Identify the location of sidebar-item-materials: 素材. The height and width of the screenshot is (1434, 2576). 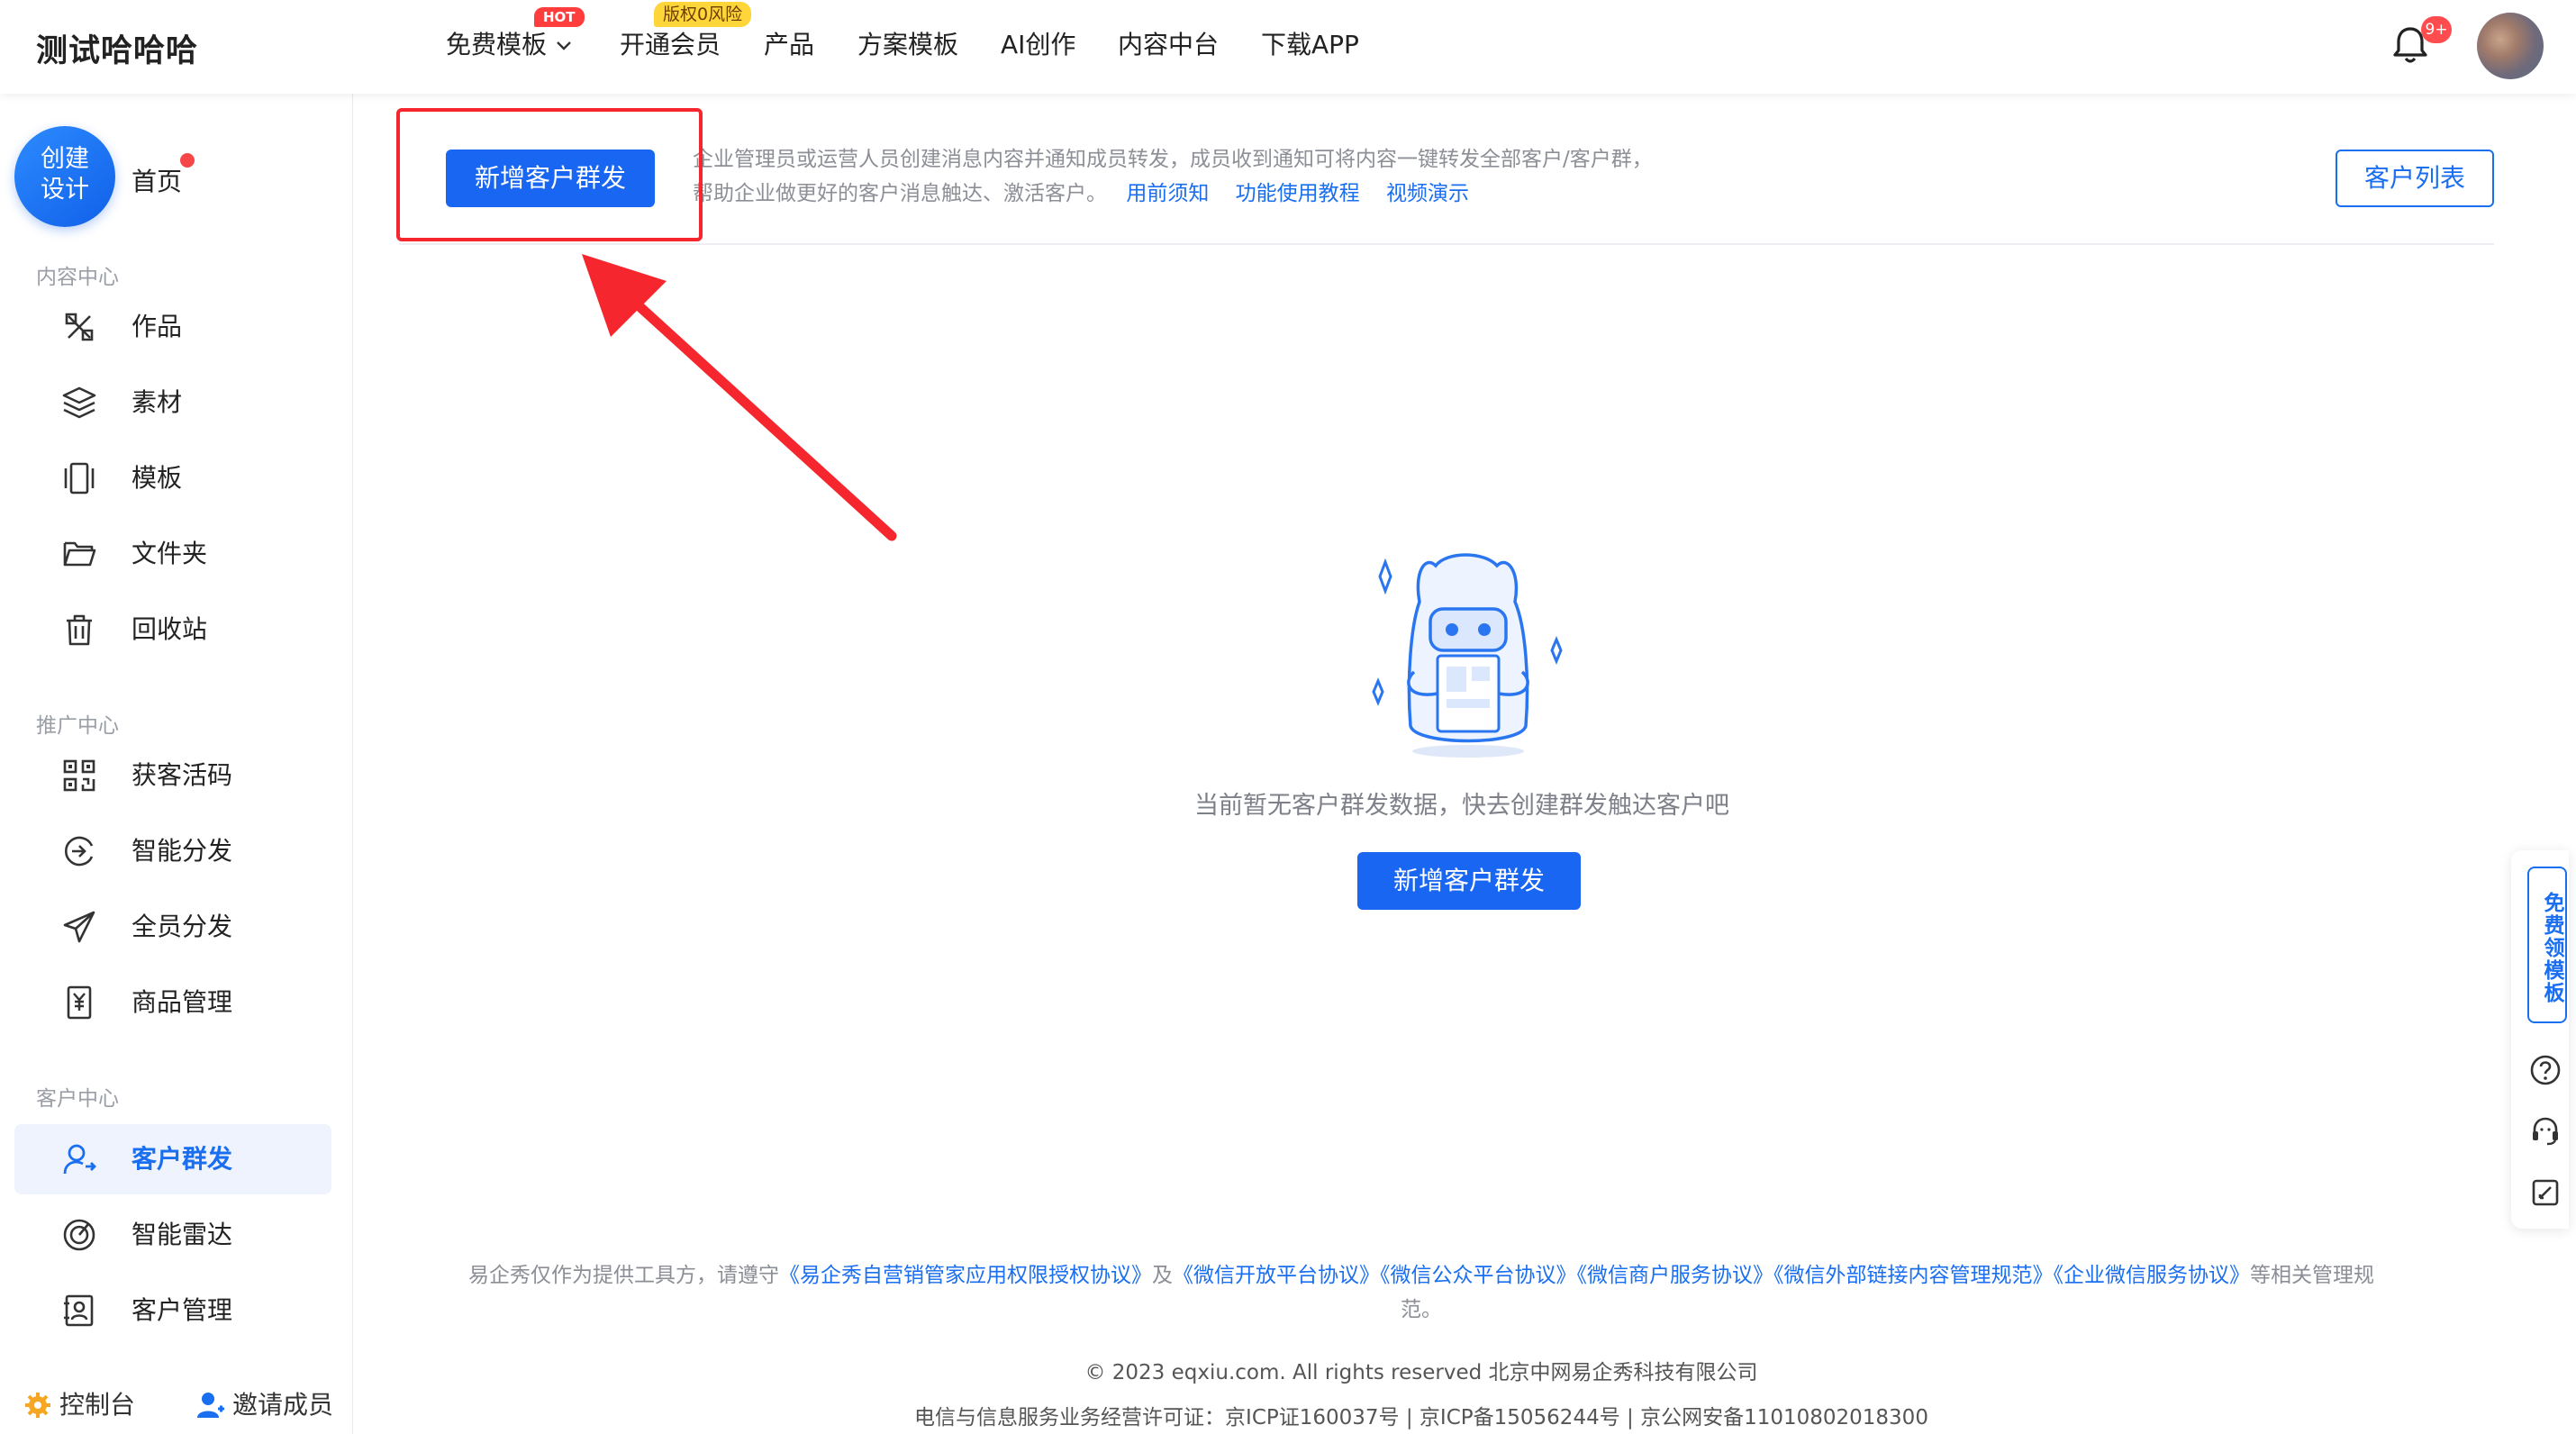
(172, 403).